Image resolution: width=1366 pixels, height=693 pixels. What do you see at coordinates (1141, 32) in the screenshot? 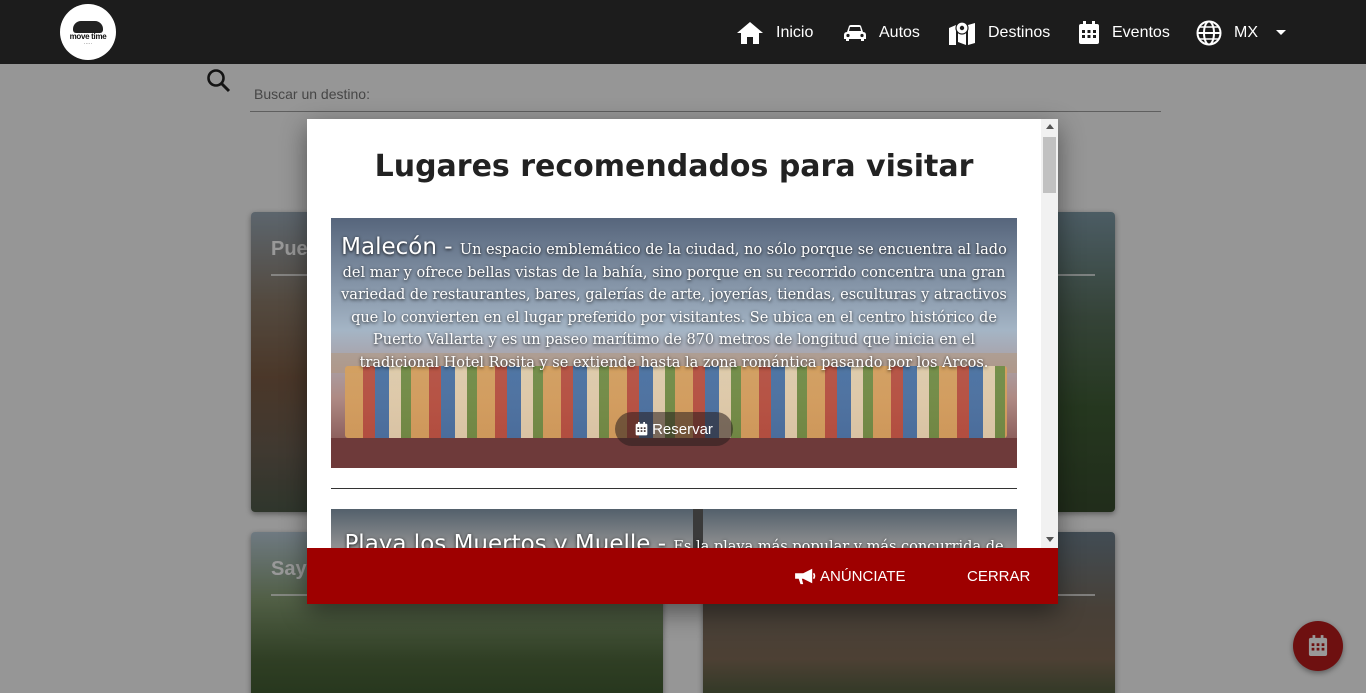
I see `nav-eventos-label: Eventos` at bounding box center [1141, 32].